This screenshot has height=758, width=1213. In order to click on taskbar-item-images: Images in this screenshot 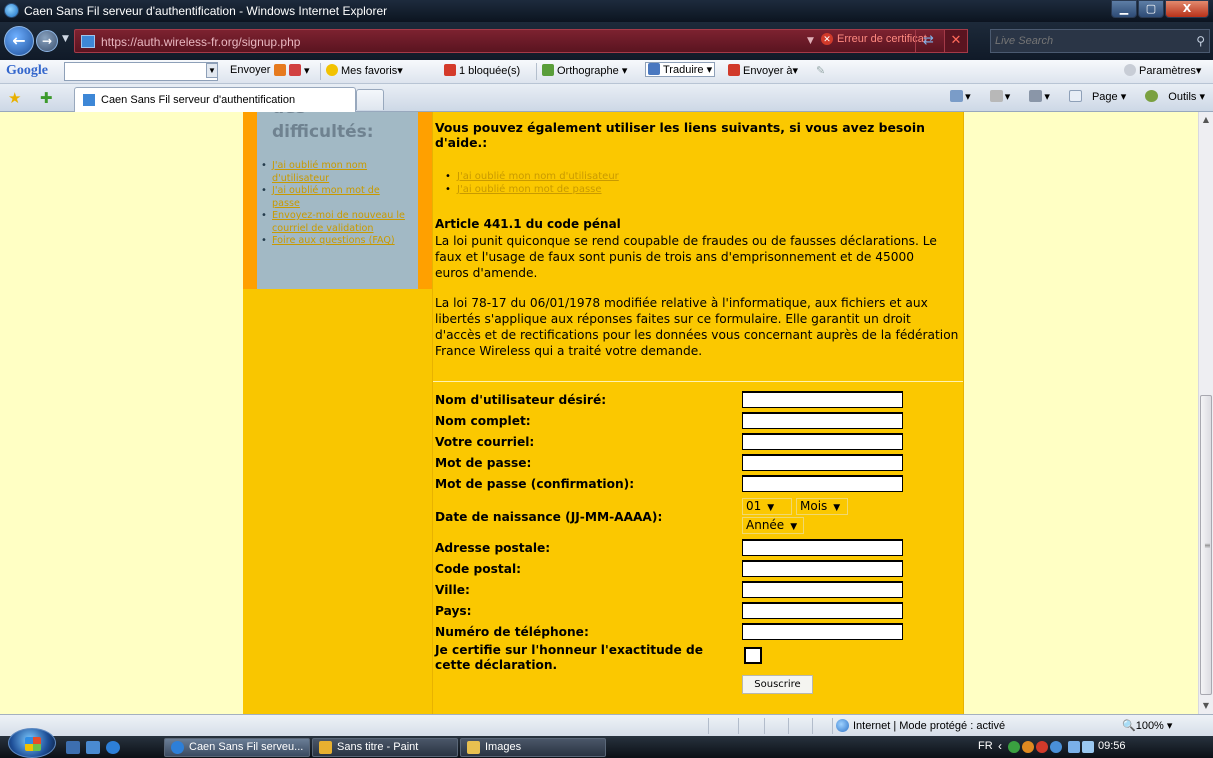, I will do `click(533, 747)`.